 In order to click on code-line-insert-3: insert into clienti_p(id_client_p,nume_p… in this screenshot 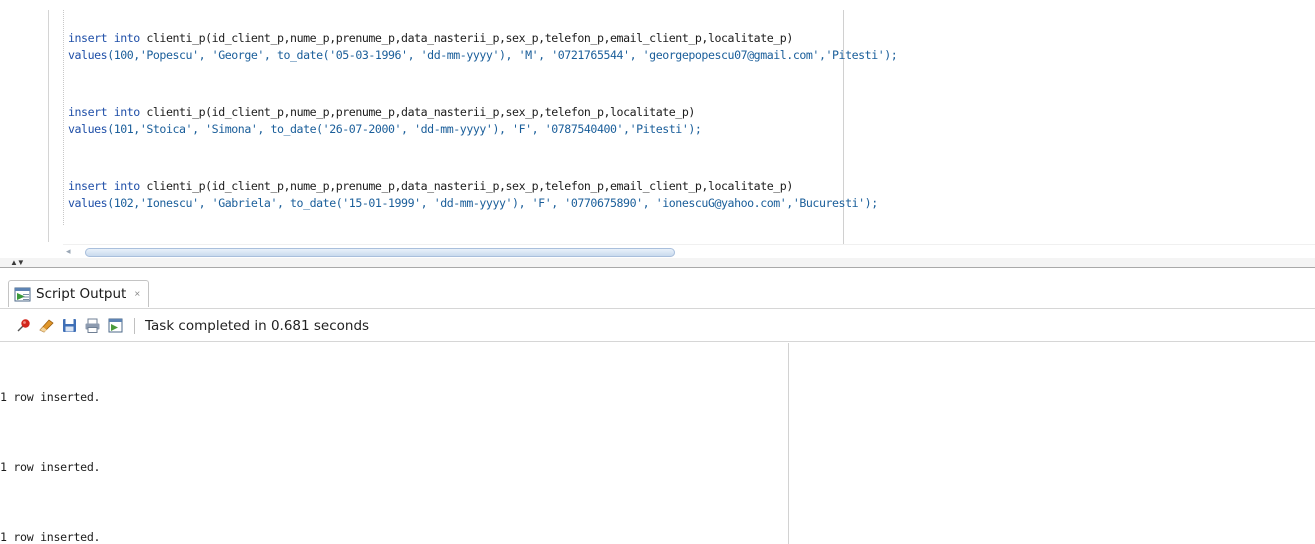, I will do `click(430, 186)`.